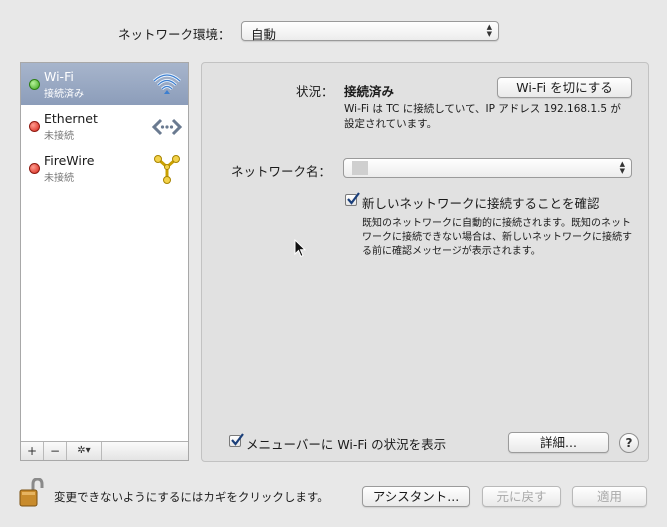 This screenshot has height=527, width=667. Describe the element at coordinates (281, 171) in the screenshot. I see `network-name-label: ネットワーク名：` at that location.